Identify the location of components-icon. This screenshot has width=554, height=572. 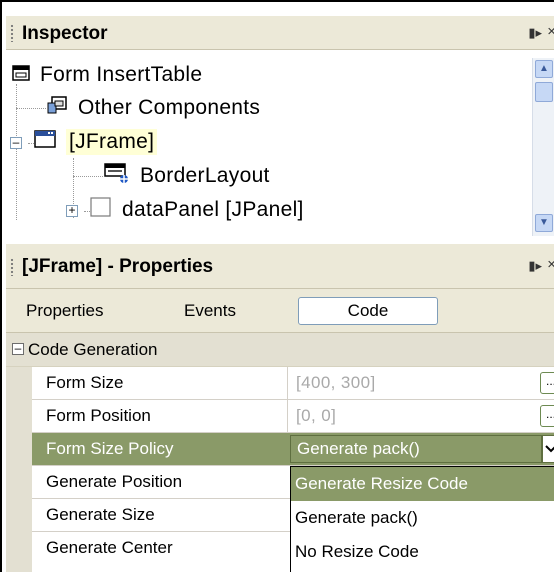
(57, 108).